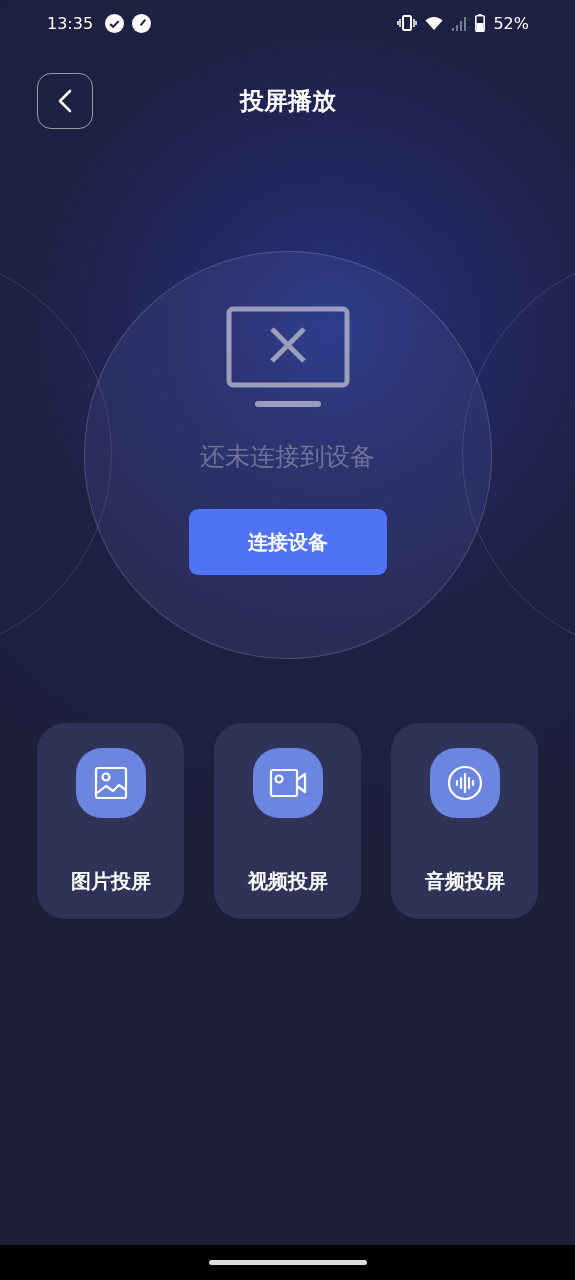  What do you see at coordinates (287, 881) in the screenshot?
I see `feature-label: 视频投屏` at bounding box center [287, 881].